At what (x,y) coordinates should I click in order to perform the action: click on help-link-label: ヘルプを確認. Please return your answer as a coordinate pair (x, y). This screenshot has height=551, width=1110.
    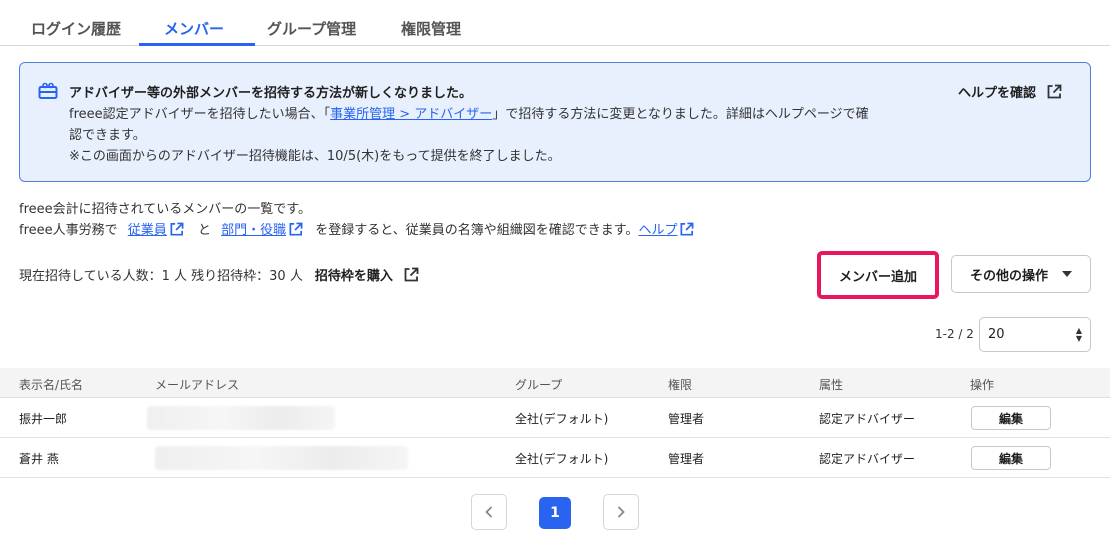
    Looking at the image, I should click on (996, 93).